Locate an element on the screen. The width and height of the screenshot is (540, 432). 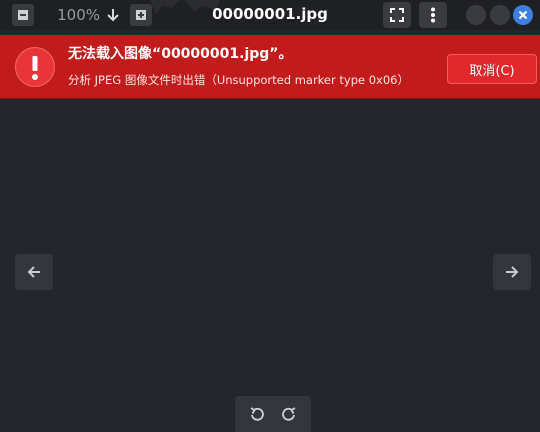
rotate-left-icon is located at coordinates (257, 414).